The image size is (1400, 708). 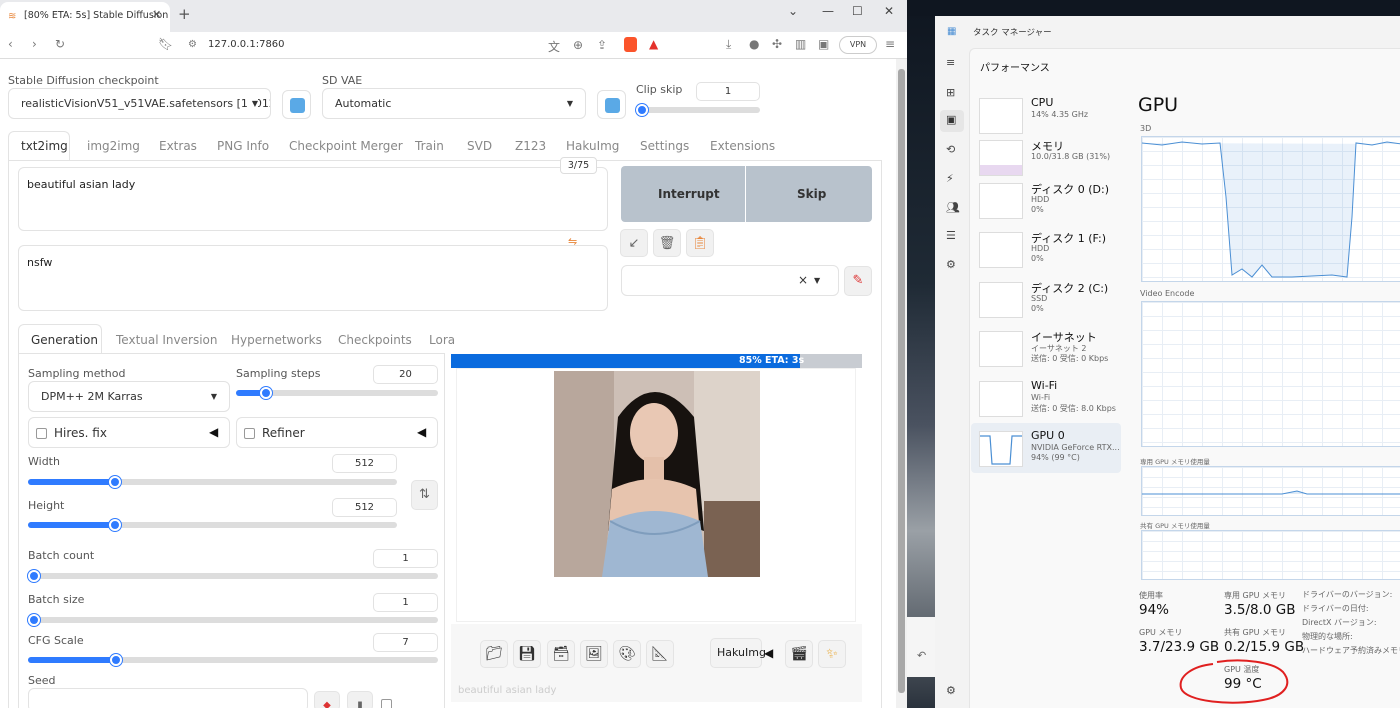 What do you see at coordinates (660, 654) in the screenshot?
I see `send-to-extras-button: 📐︎` at bounding box center [660, 654].